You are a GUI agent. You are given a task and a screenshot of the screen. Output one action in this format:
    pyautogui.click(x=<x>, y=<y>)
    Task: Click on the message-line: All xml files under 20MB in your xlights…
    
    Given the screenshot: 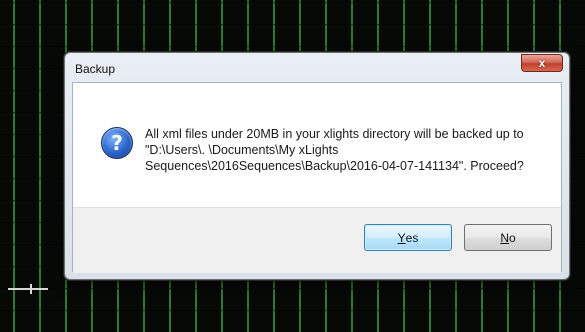 What is the action you would take?
    pyautogui.click(x=334, y=134)
    